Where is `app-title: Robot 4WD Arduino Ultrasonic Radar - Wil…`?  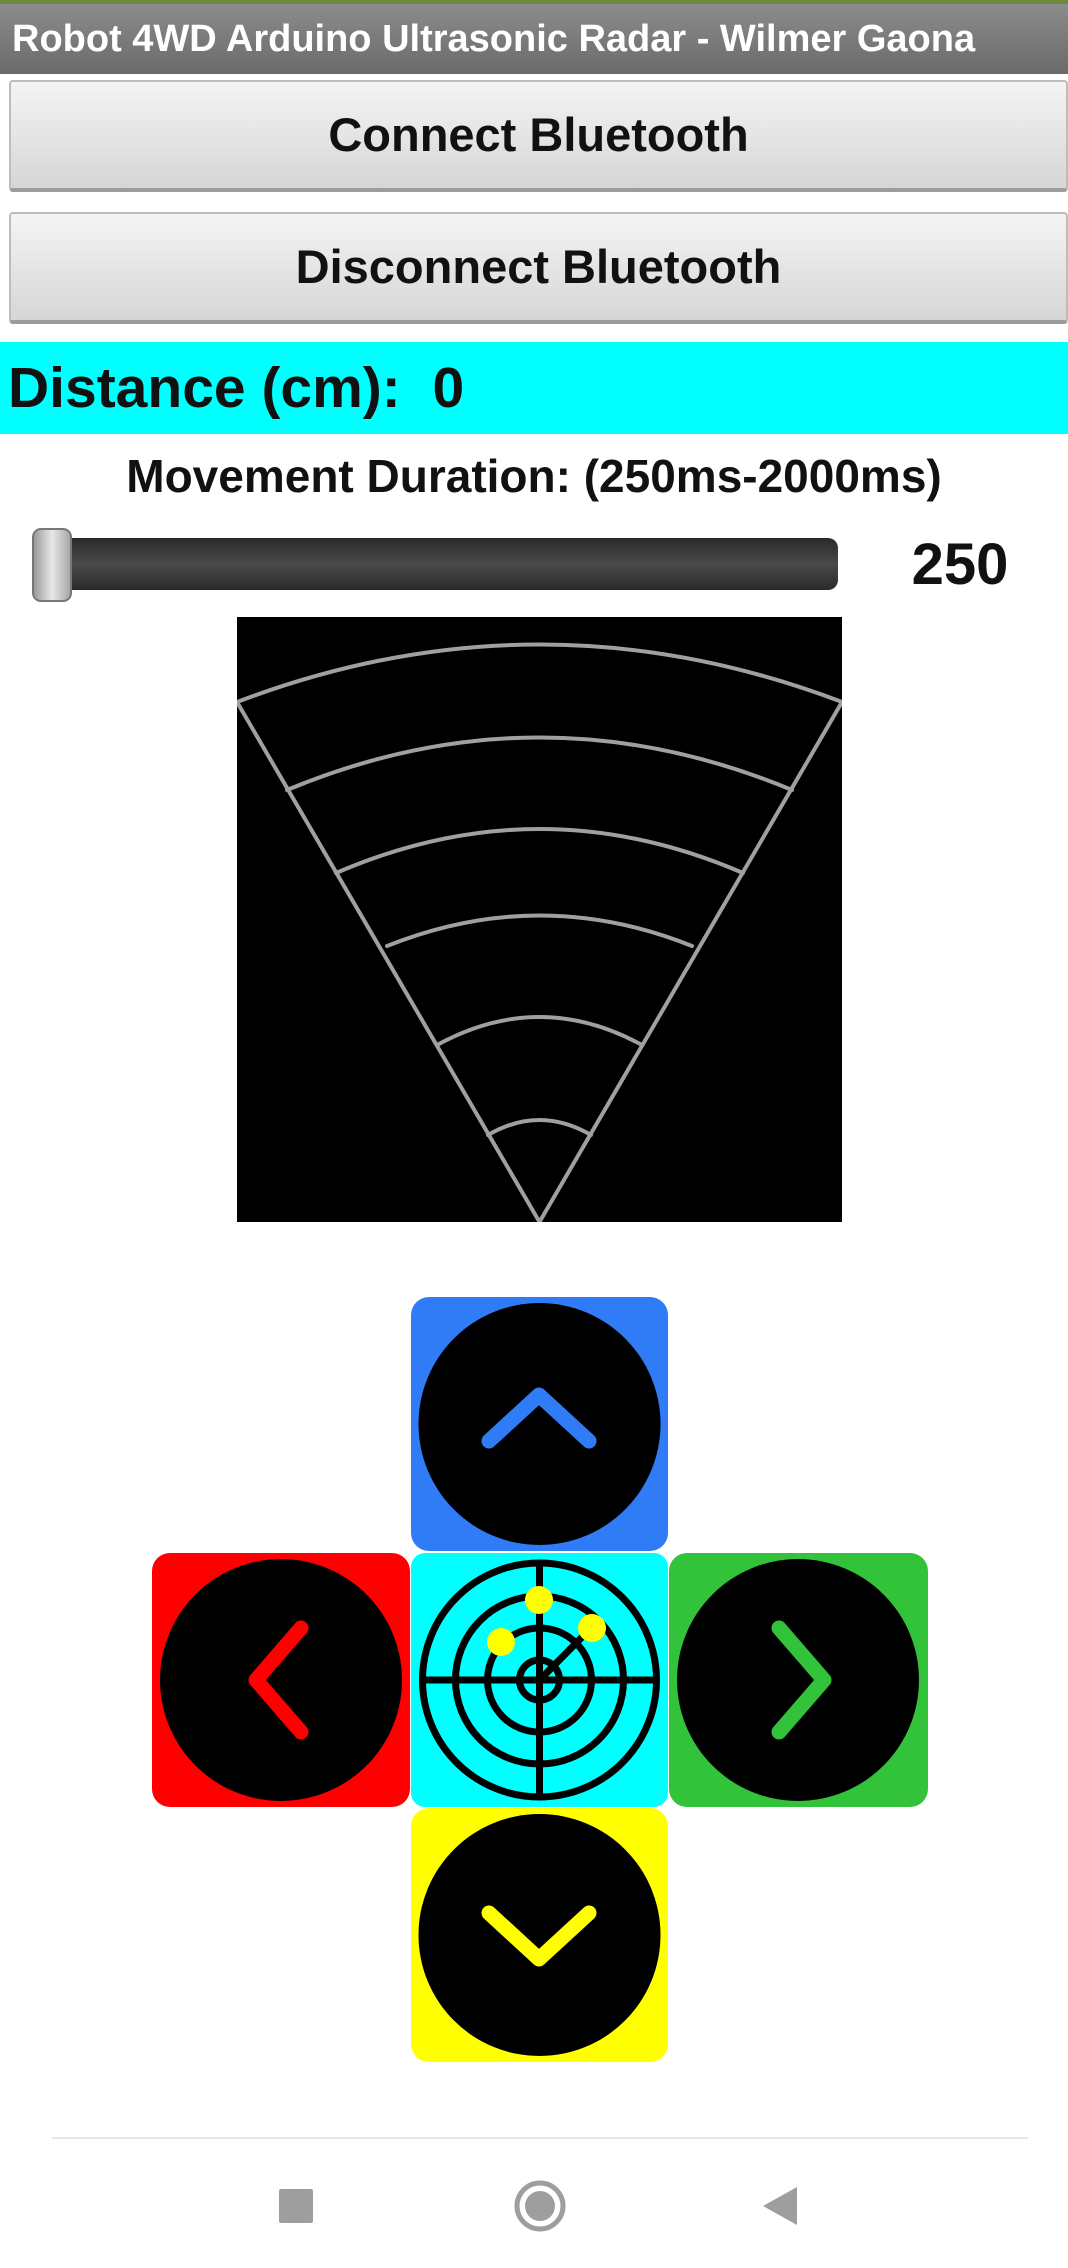 app-title: Robot 4WD Arduino Ultrasonic Radar - Wil… is located at coordinates (534, 39).